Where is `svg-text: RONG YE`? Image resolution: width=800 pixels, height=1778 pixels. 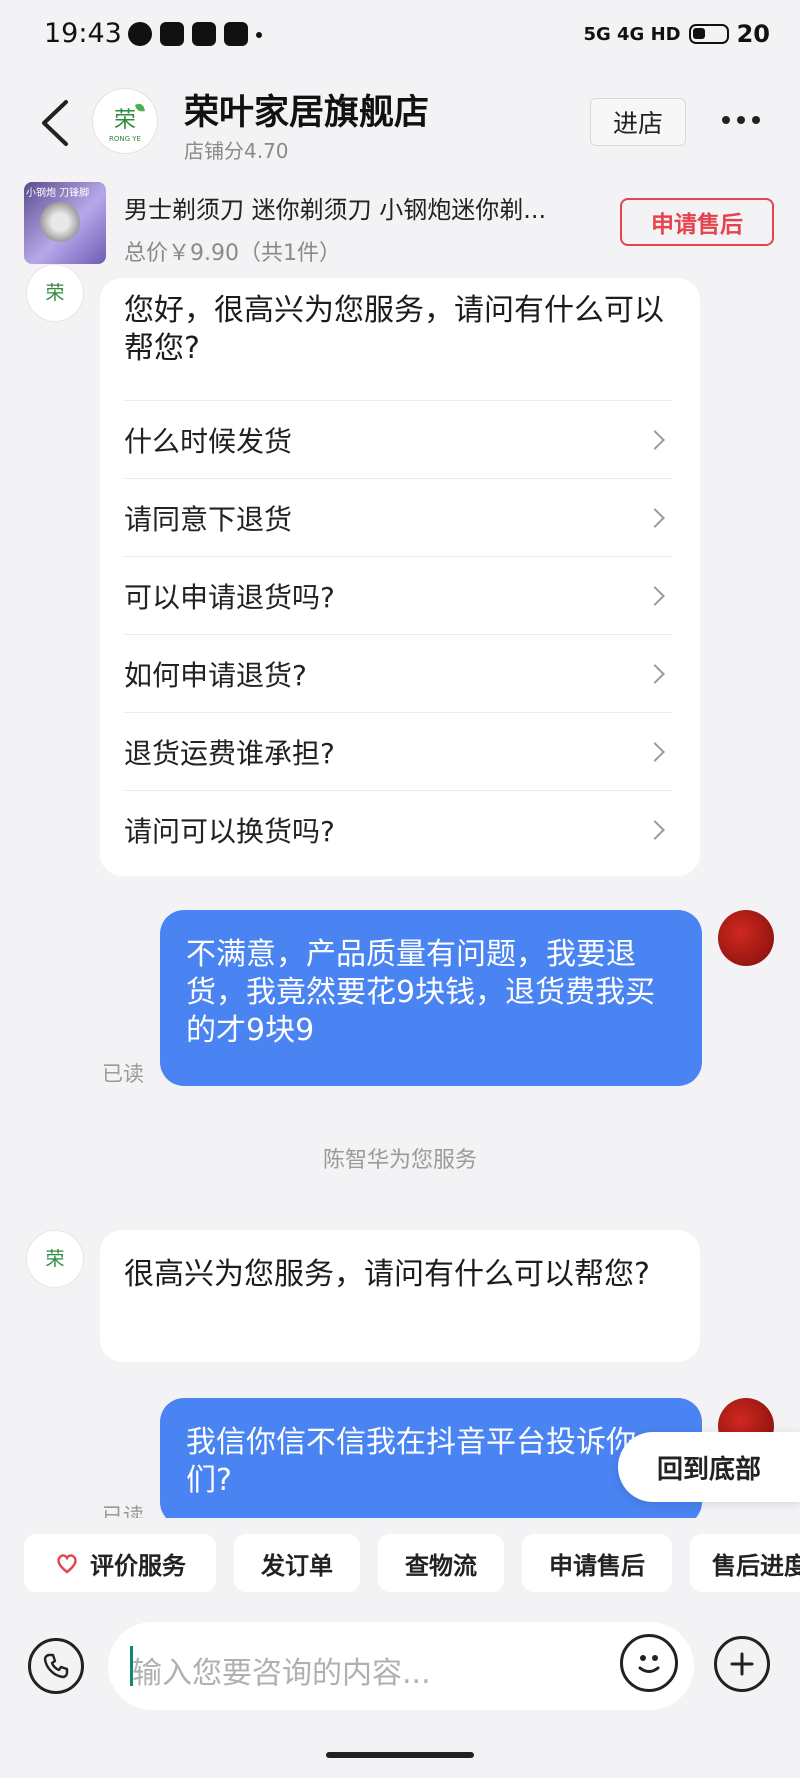
svg-text: RONG YE is located at coordinates (125, 139).